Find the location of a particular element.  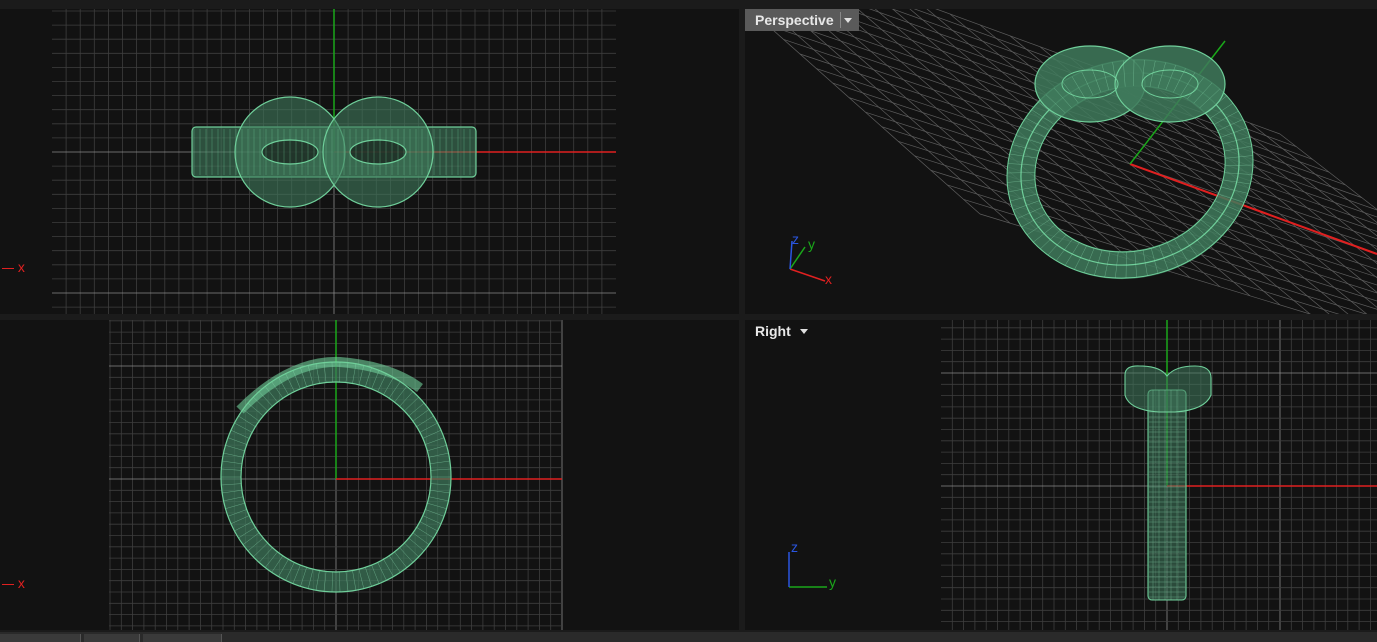

x-axis-line is located at coordinates (1253, 209).